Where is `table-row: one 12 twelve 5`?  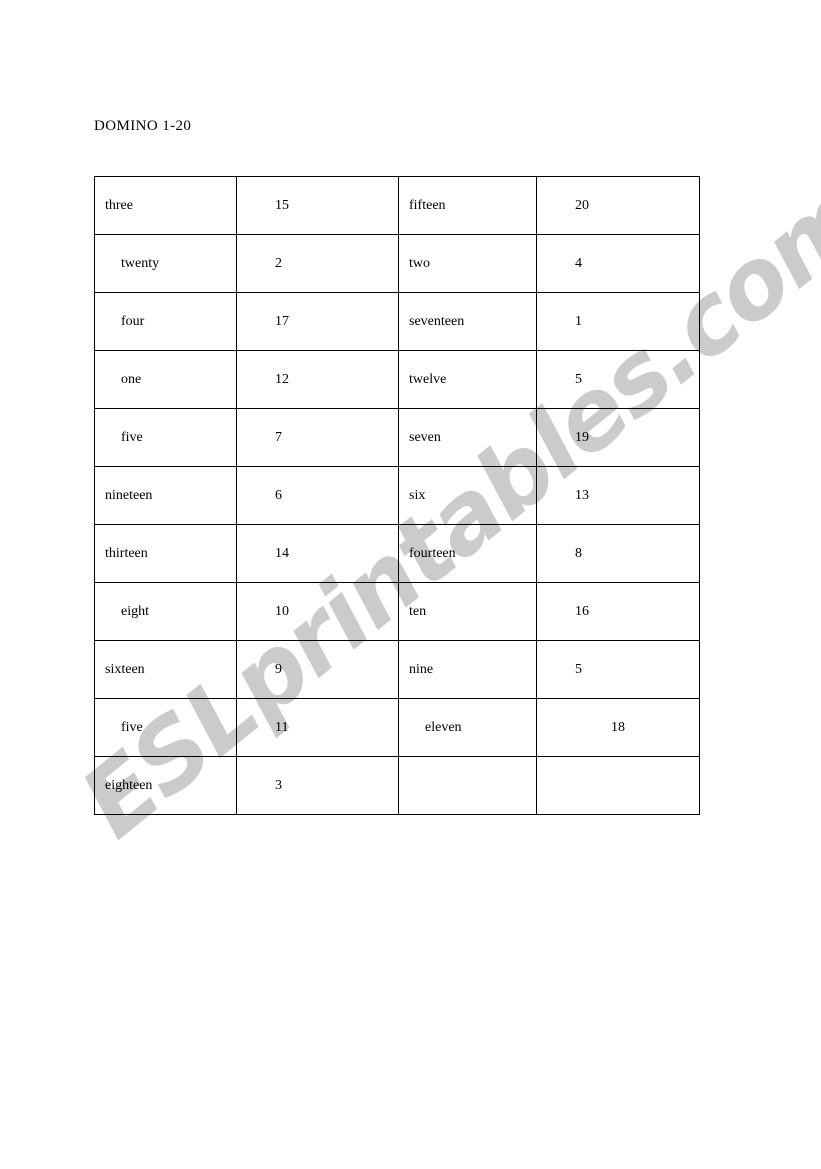
table-row: one 12 twelve 5 is located at coordinates (397, 379).